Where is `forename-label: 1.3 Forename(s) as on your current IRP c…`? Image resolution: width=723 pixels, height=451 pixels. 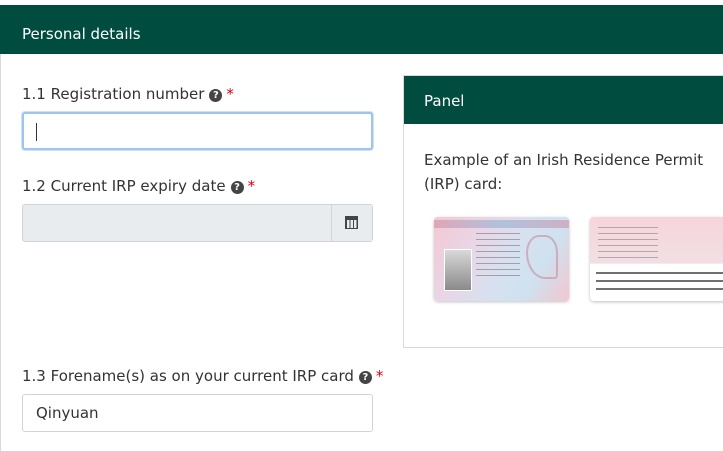 forename-label: 1.3 Forename(s) as on your current IRP c… is located at coordinates (202, 376).